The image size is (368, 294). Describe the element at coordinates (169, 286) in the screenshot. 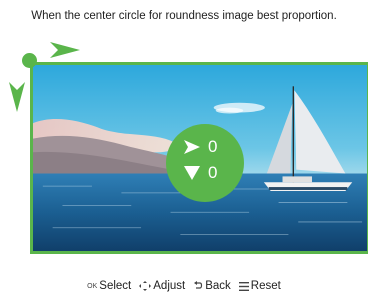

I see `adjust-label: Adjust` at that location.